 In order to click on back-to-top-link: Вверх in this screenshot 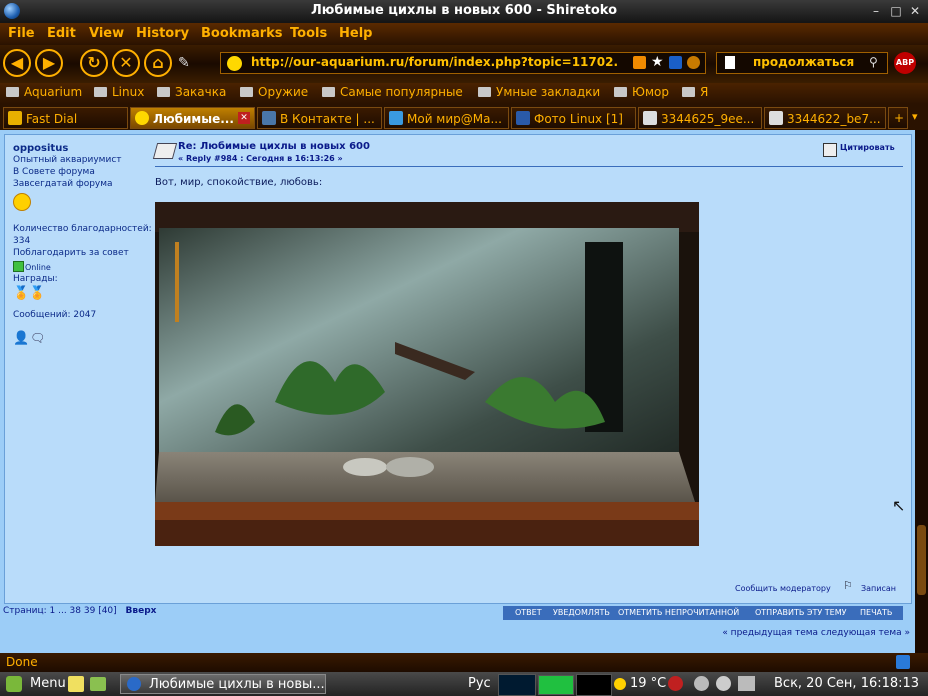, I will do `click(141, 611)`.